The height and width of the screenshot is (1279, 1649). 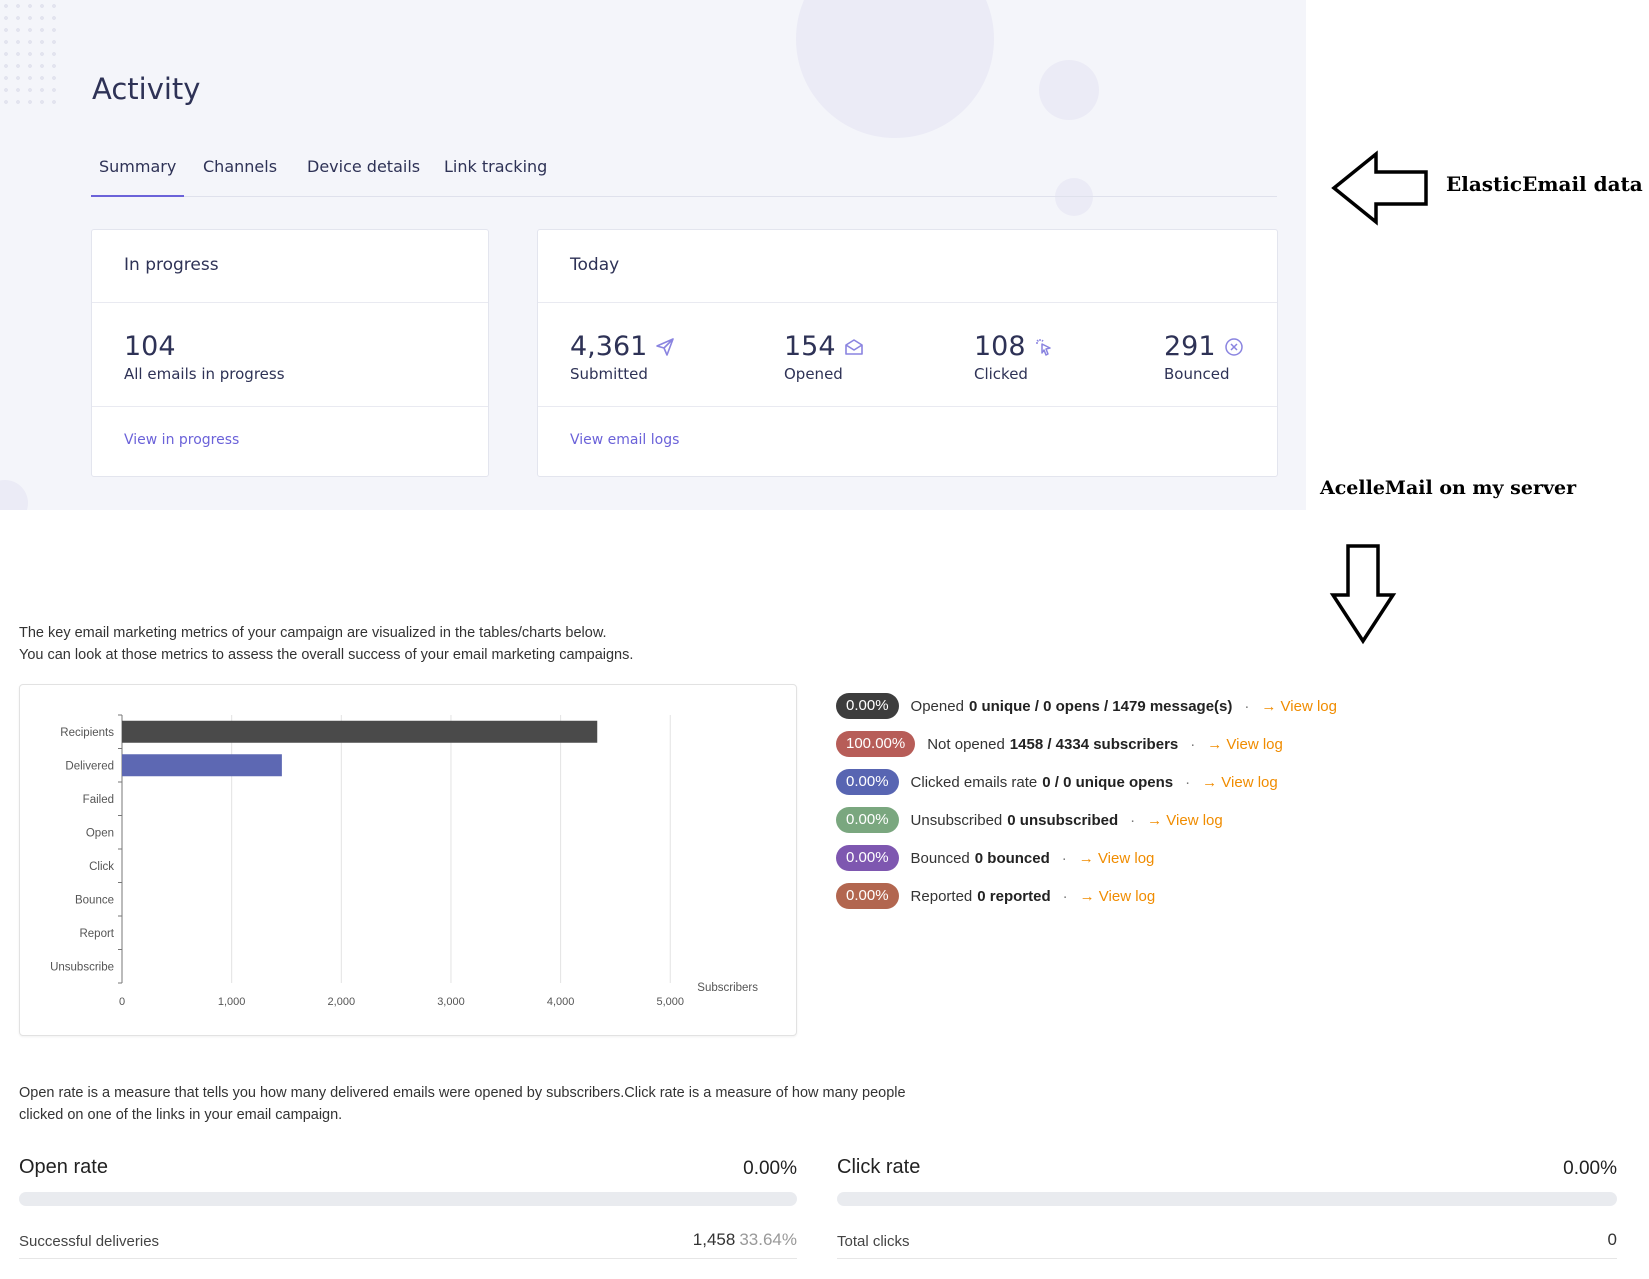 What do you see at coordinates (1118, 896) in the screenshot?
I see `reported-view-log-link: → View log` at bounding box center [1118, 896].